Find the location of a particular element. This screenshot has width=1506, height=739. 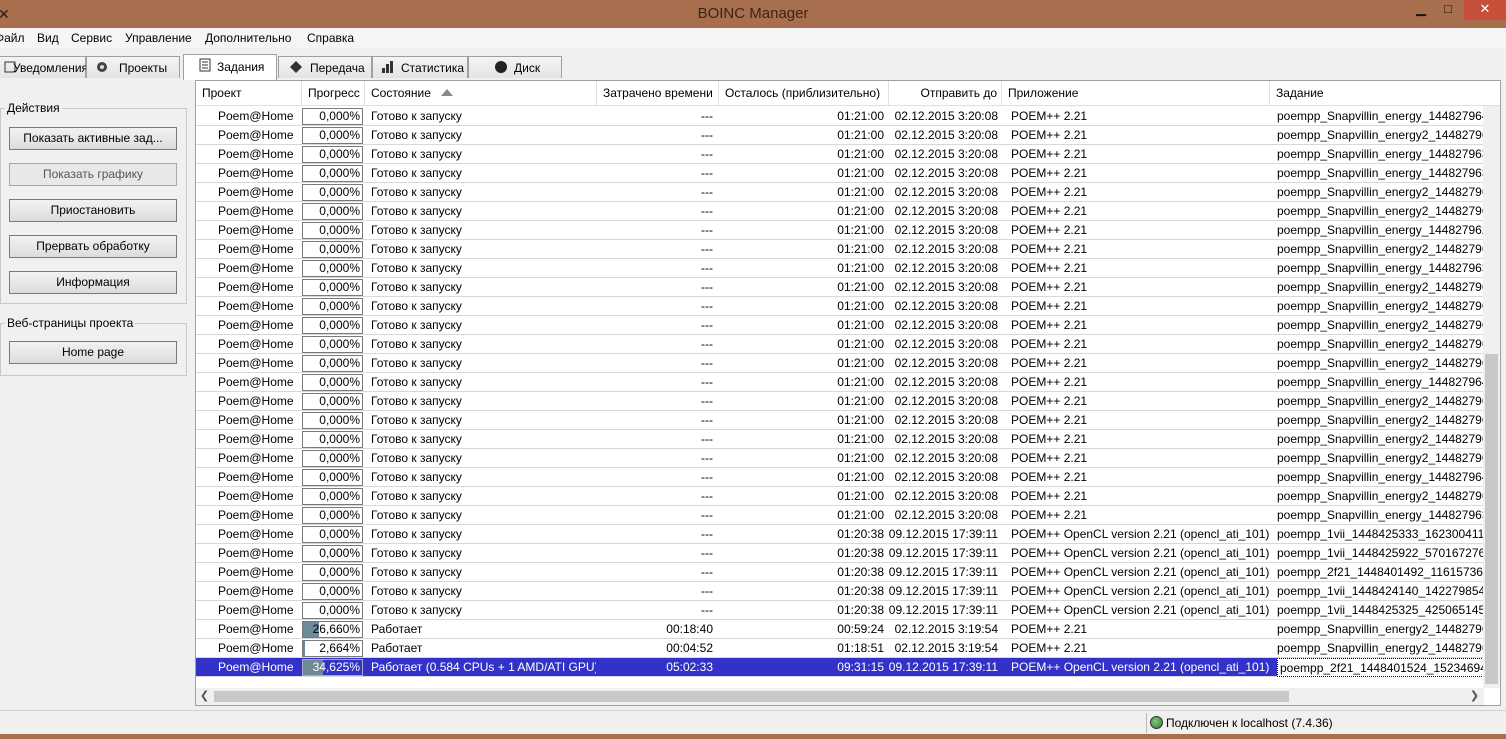

column-elapsed: Затрачено времени is located at coordinates (658, 93).